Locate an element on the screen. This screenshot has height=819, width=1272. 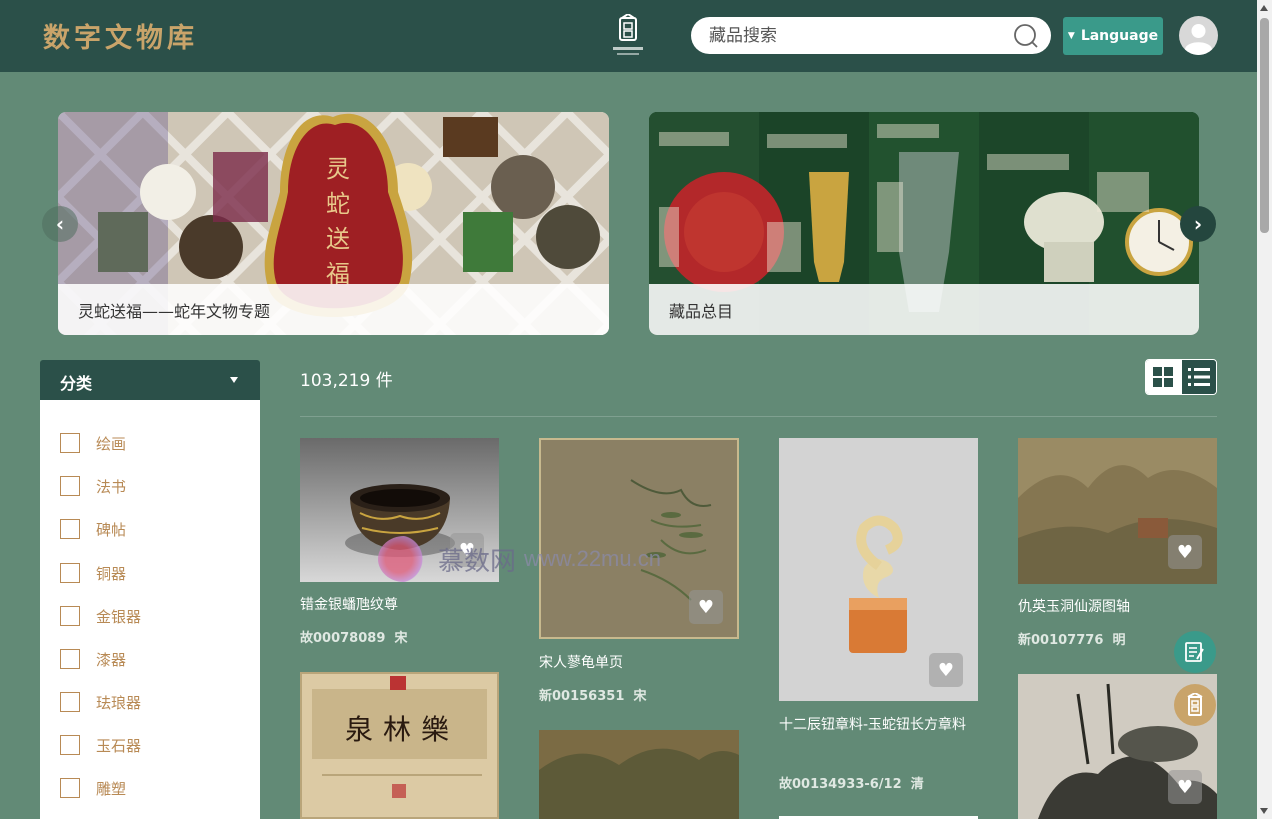
notes-button is located at coordinates (1195, 652).